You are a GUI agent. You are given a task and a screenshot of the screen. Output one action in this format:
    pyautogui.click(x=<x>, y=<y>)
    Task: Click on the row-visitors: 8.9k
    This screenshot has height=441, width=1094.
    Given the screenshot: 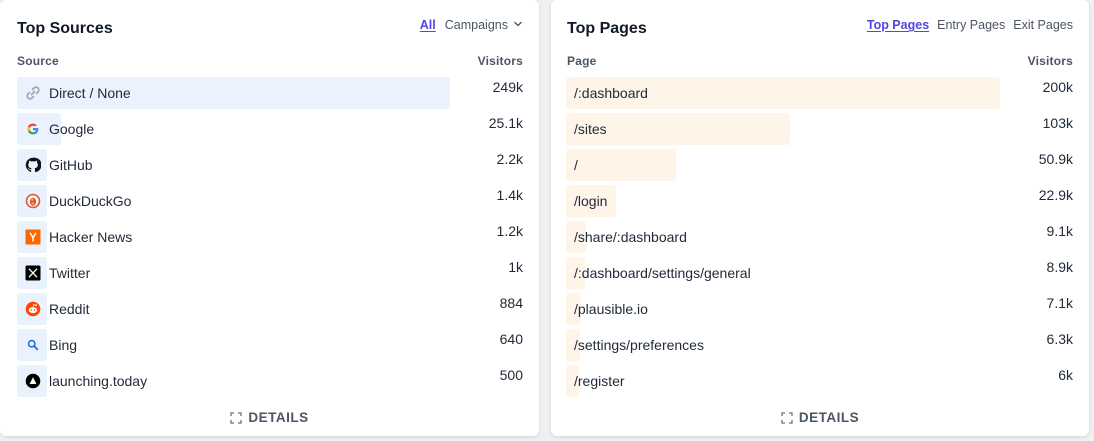 What is the action you would take?
    pyautogui.click(x=1059, y=267)
    